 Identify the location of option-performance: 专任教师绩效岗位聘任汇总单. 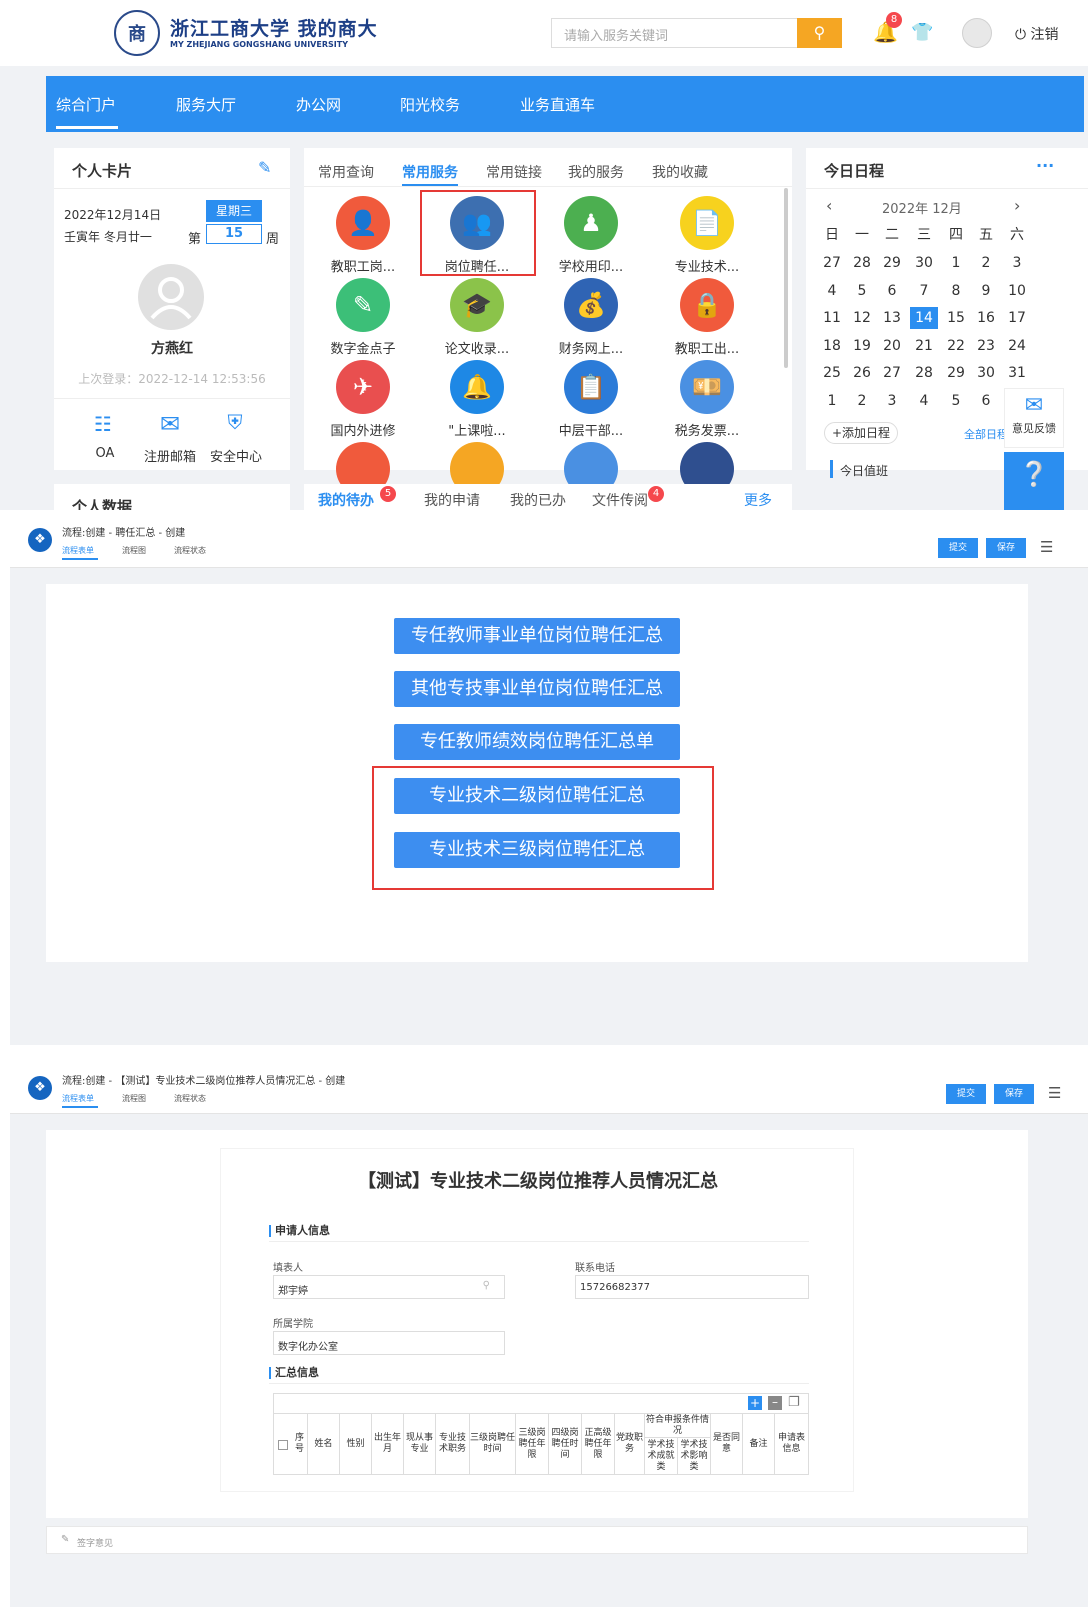
(537, 742).